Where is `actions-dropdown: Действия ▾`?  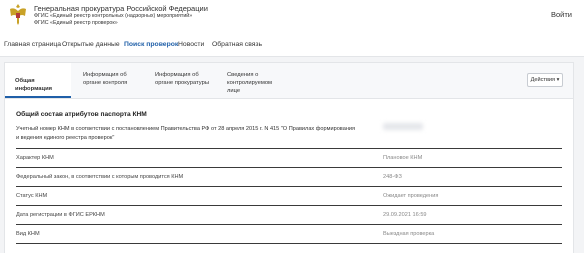 actions-dropdown: Действия ▾ is located at coordinates (545, 80).